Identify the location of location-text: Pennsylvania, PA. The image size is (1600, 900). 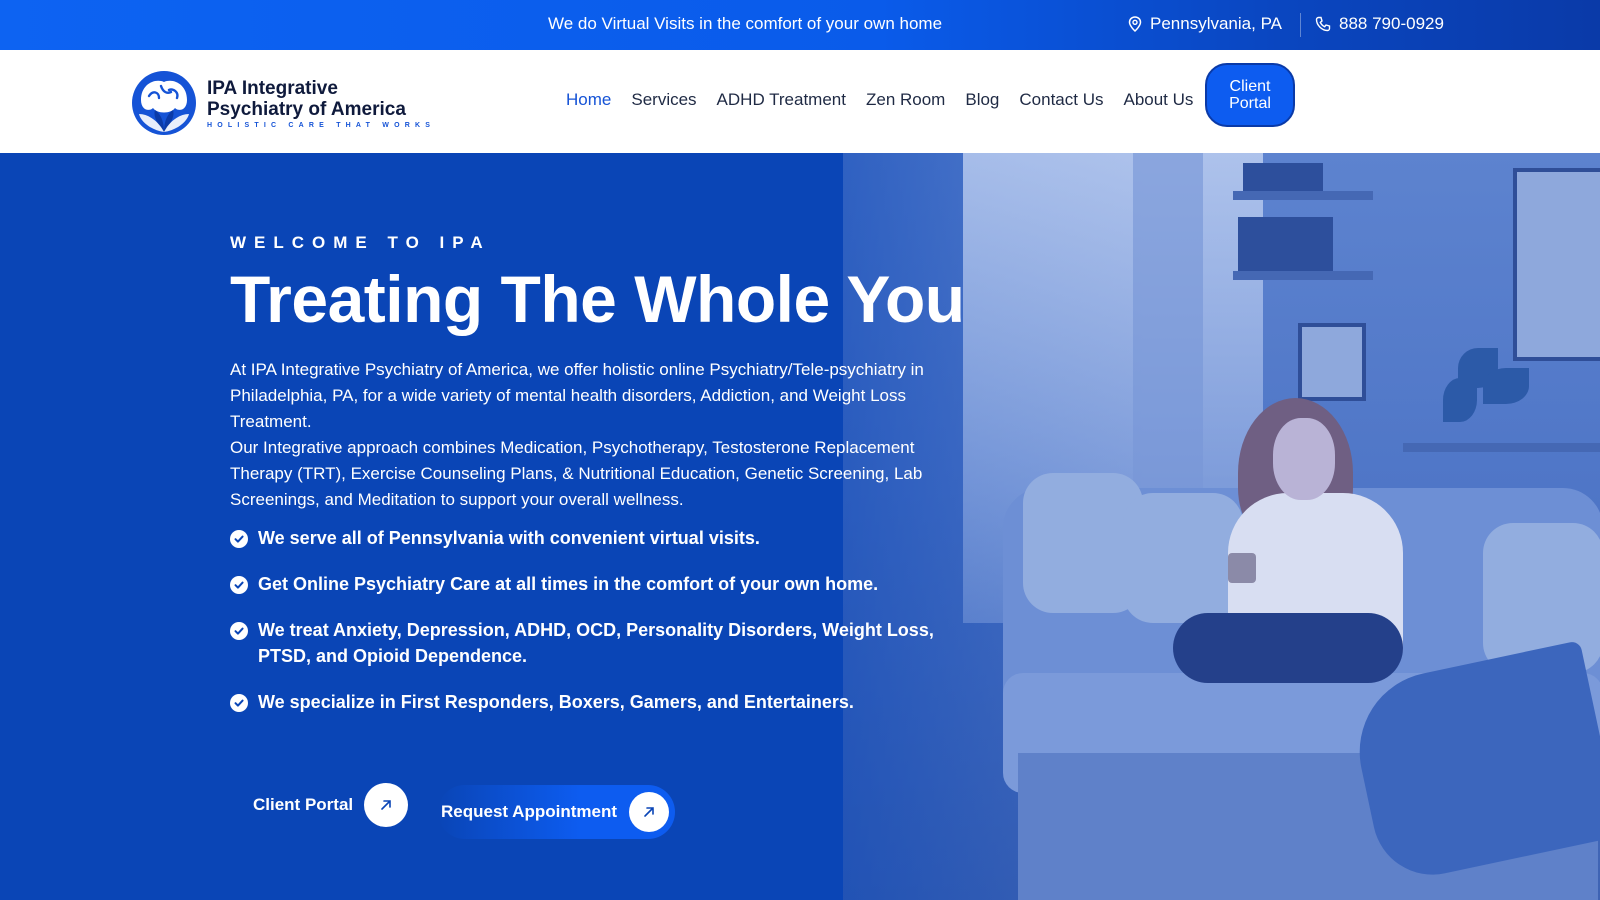
(1216, 23).